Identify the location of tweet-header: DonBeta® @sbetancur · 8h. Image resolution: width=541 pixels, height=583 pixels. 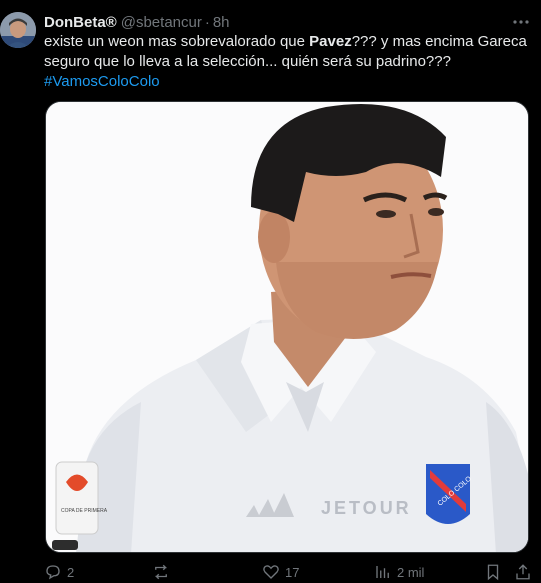
(287, 22).